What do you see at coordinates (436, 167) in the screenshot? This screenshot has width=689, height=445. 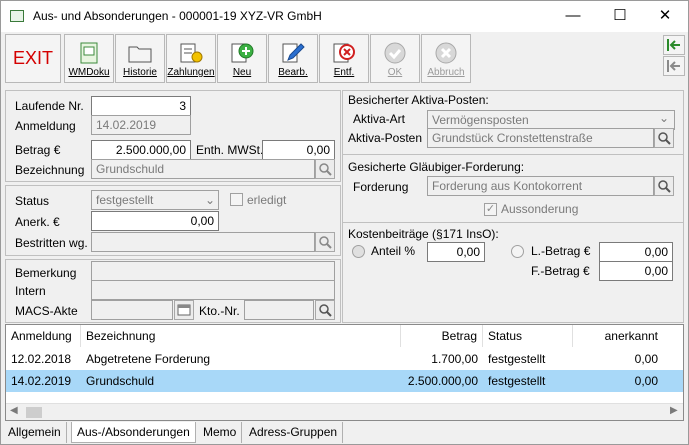 I see `glaeubiger-title: Gesicherte Gläubiger-Forderung:` at bounding box center [436, 167].